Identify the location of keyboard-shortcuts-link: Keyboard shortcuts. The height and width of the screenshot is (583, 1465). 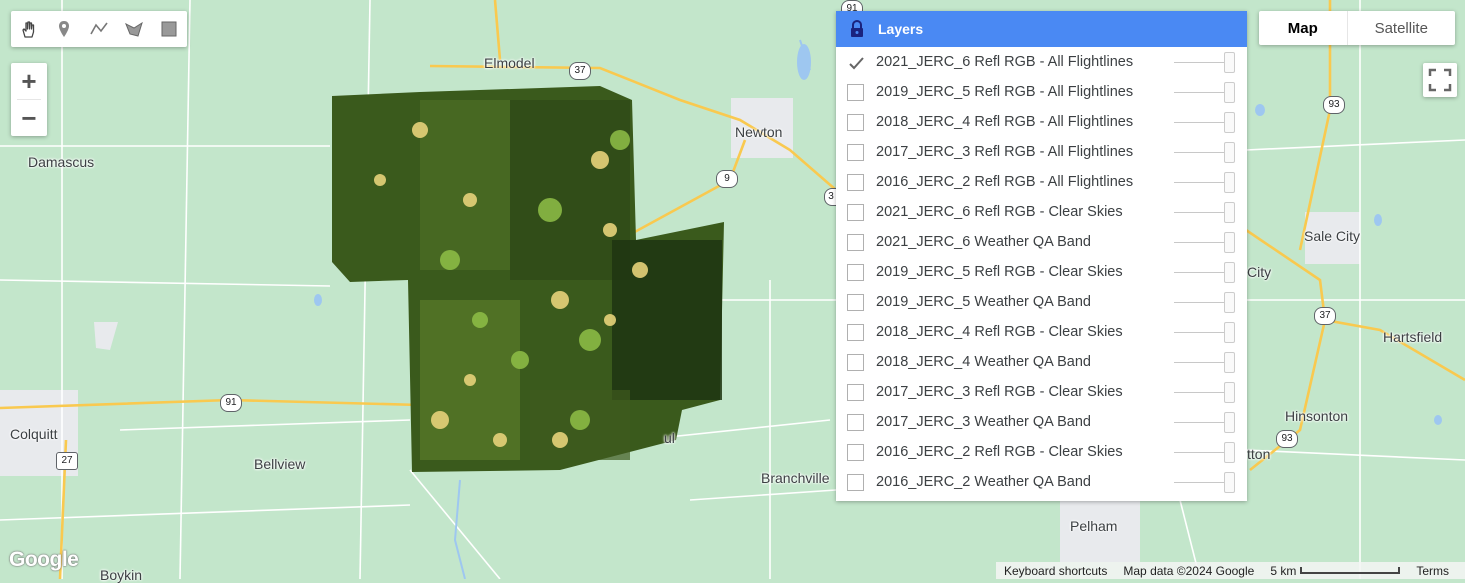
(1055, 571).